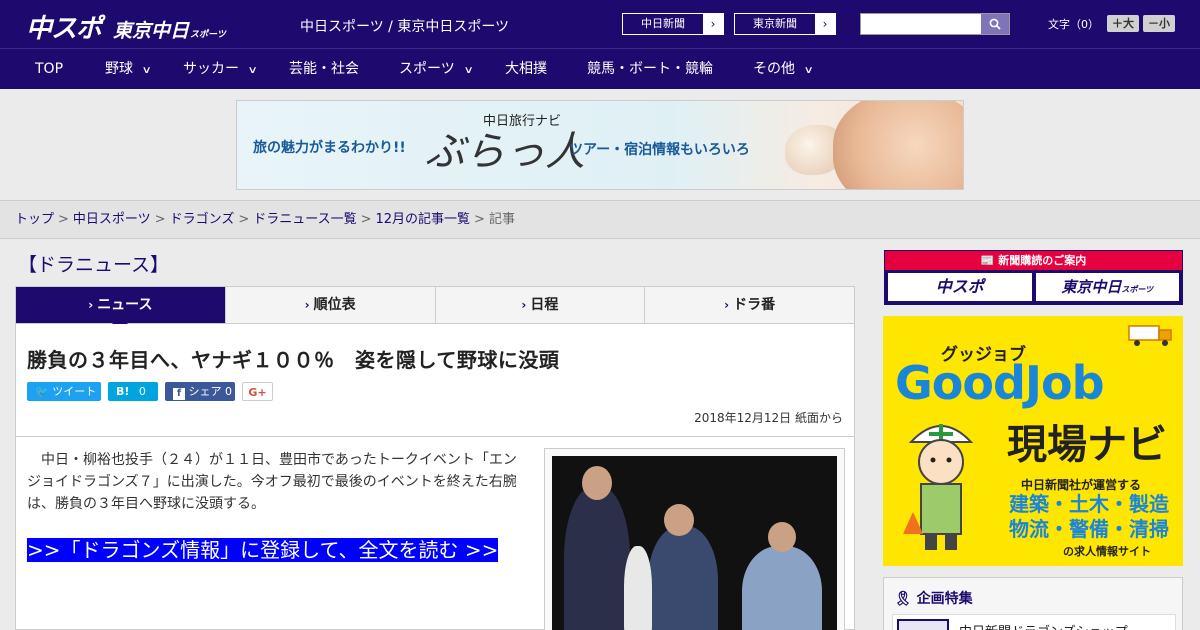 Image resolution: width=1200 pixels, height=630 pixels. Describe the element at coordinates (423, 219) in the screenshot. I see `breadcrumb-december: 12月の記事一覧` at that location.